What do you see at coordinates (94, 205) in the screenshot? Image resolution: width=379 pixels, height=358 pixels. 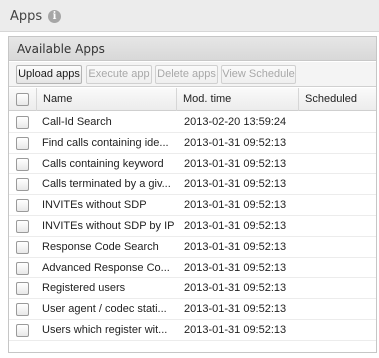 I see `app-name: INVITEs without SDP` at bounding box center [94, 205].